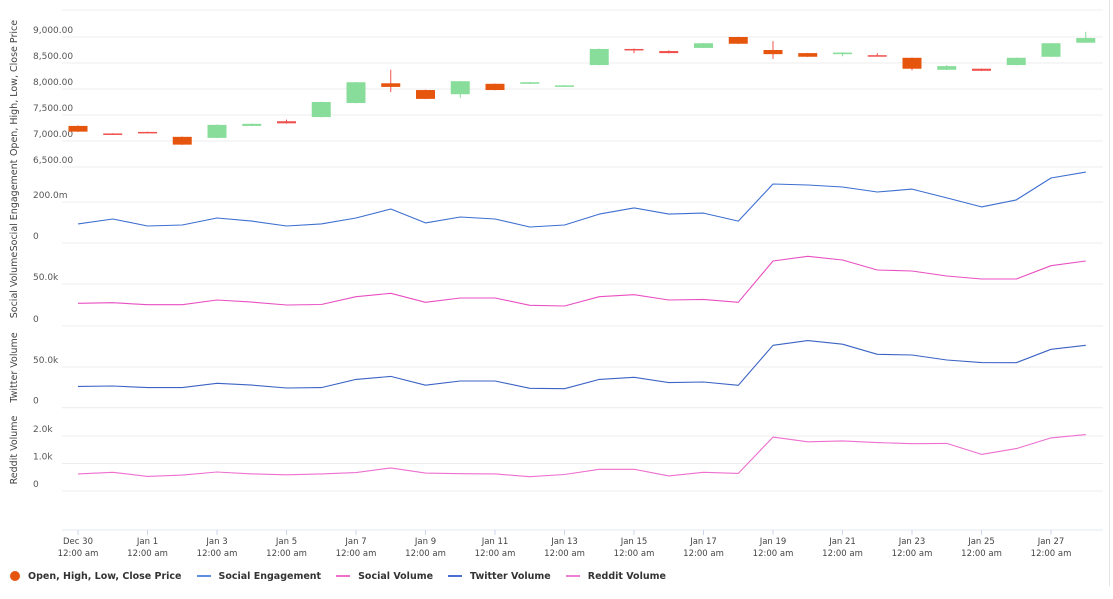 This screenshot has width=1113, height=599. Describe the element at coordinates (615, 576) in the screenshot. I see `legend-item-reddit-volume: Reddit Volume` at that location.